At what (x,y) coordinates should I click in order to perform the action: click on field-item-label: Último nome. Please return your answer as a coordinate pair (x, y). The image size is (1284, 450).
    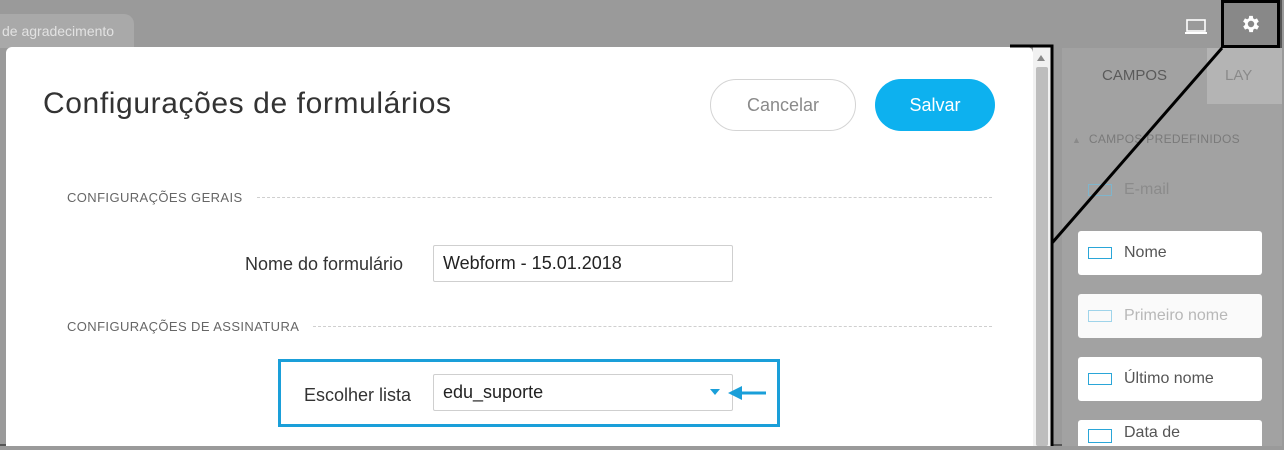
    Looking at the image, I should click on (1169, 378).